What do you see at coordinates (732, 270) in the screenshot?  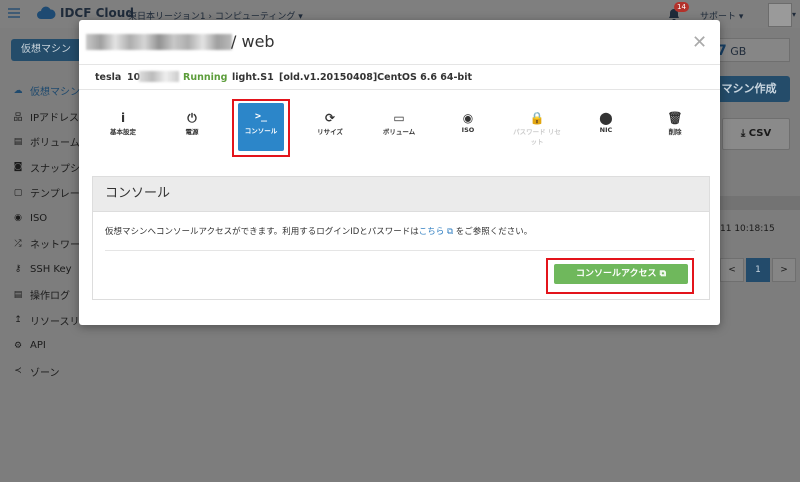 I see `pager-prev: <` at bounding box center [732, 270].